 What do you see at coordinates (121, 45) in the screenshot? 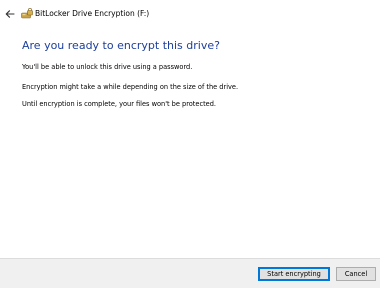
I see `page-heading: Are you ready to encrypt this drive?` at bounding box center [121, 45].